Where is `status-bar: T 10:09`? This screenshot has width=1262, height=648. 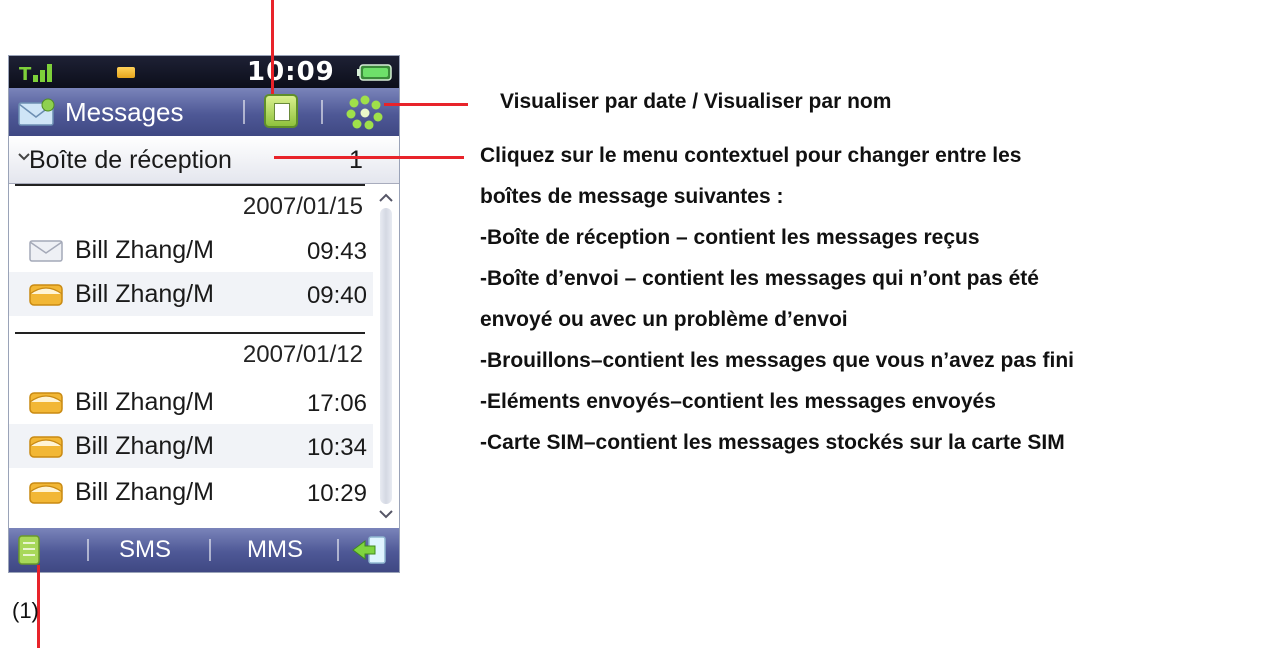
status-bar: T 10:09 is located at coordinates (204, 72).